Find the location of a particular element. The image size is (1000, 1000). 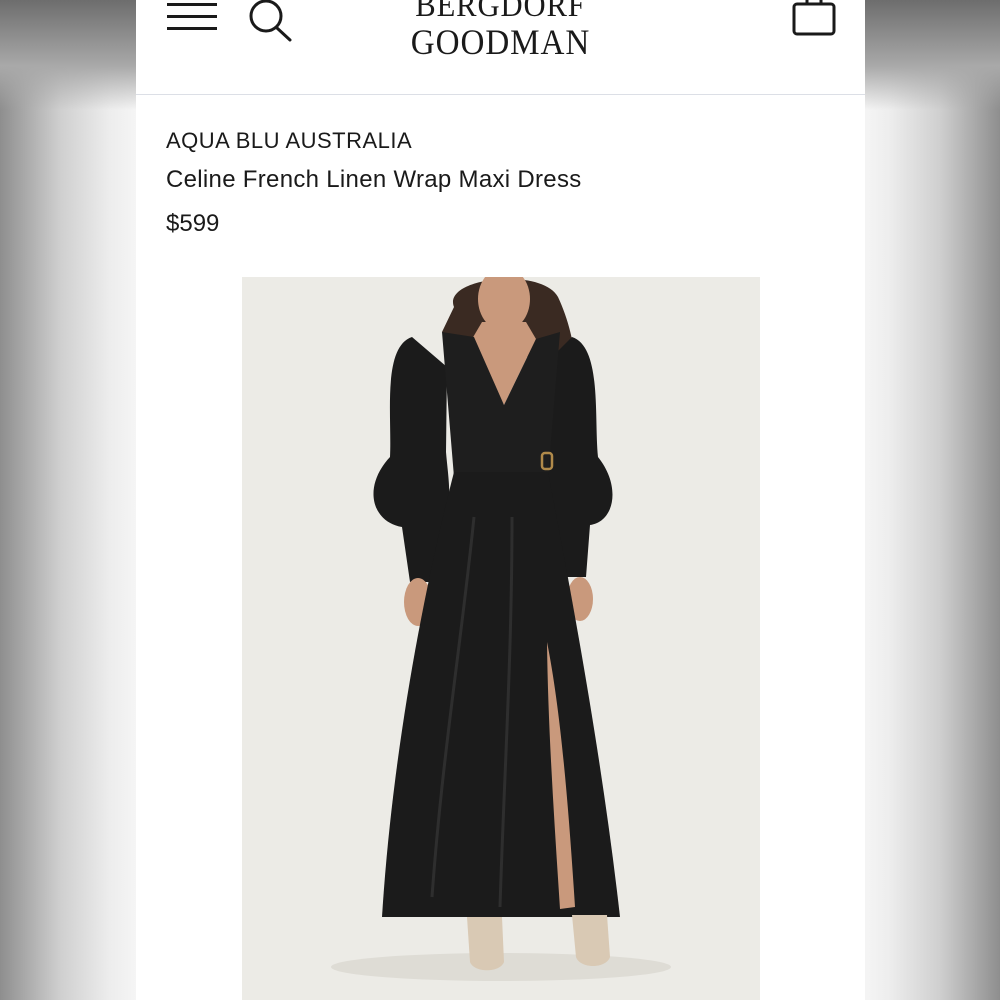

background-blur-right is located at coordinates (932, 55).